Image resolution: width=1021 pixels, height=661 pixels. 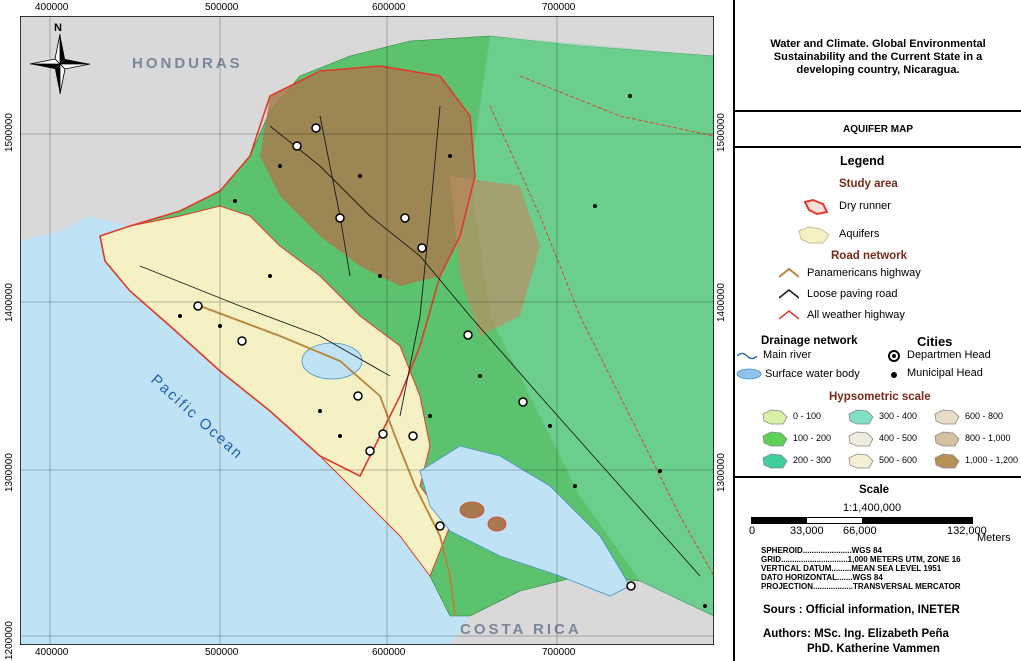 What do you see at coordinates (389, 652) in the screenshot?
I see `x-tick-bottom: 600000` at bounding box center [389, 652].